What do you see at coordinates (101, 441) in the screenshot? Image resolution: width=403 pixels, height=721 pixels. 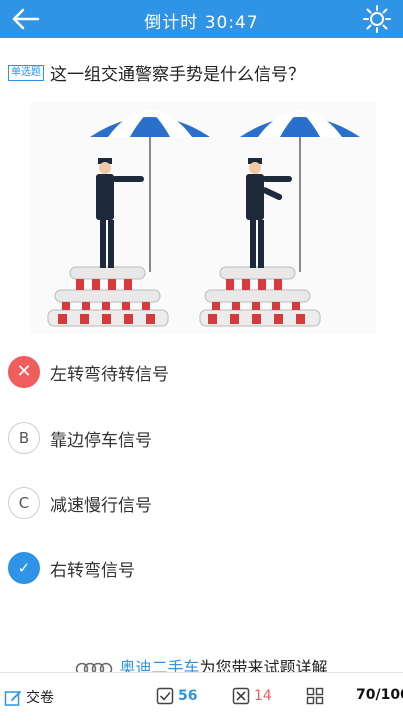 I see `option-label: 靠边停车信号` at bounding box center [101, 441].